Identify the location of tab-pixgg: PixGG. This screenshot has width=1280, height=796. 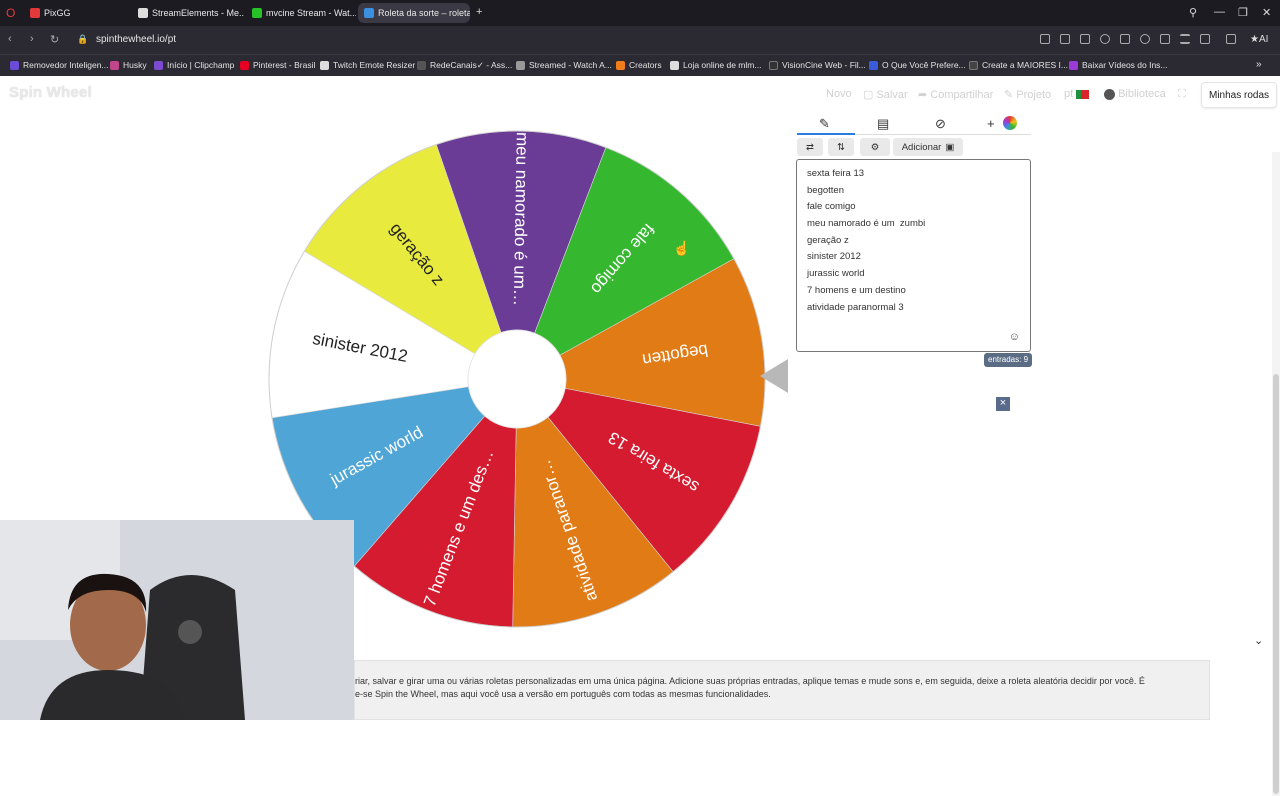
(74, 13).